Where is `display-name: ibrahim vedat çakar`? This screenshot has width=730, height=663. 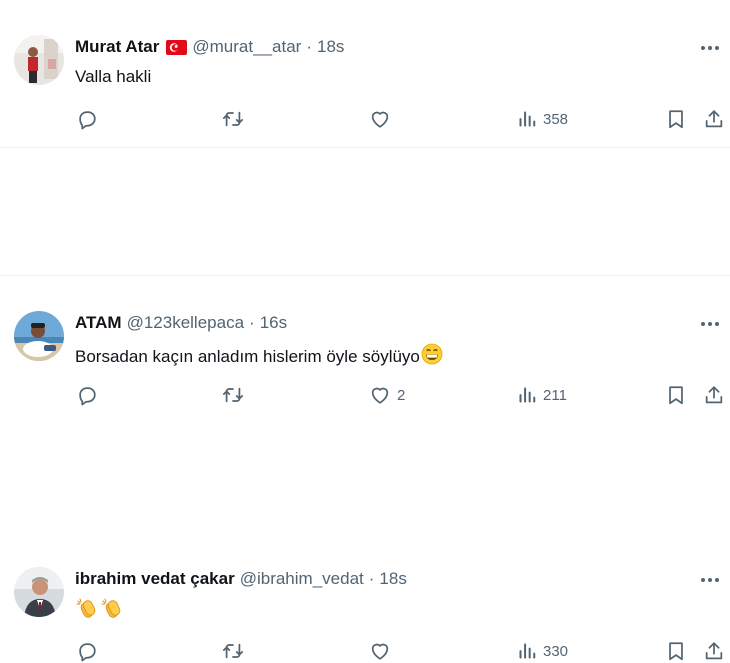 display-name: ibrahim vedat çakar is located at coordinates (155, 579).